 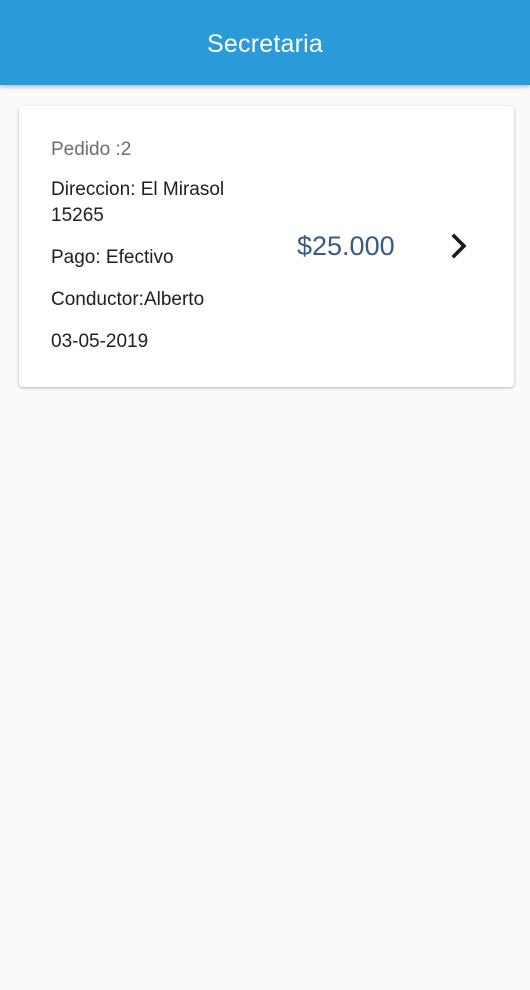 I want to click on app-bar: Secretaria, so click(x=265, y=42).